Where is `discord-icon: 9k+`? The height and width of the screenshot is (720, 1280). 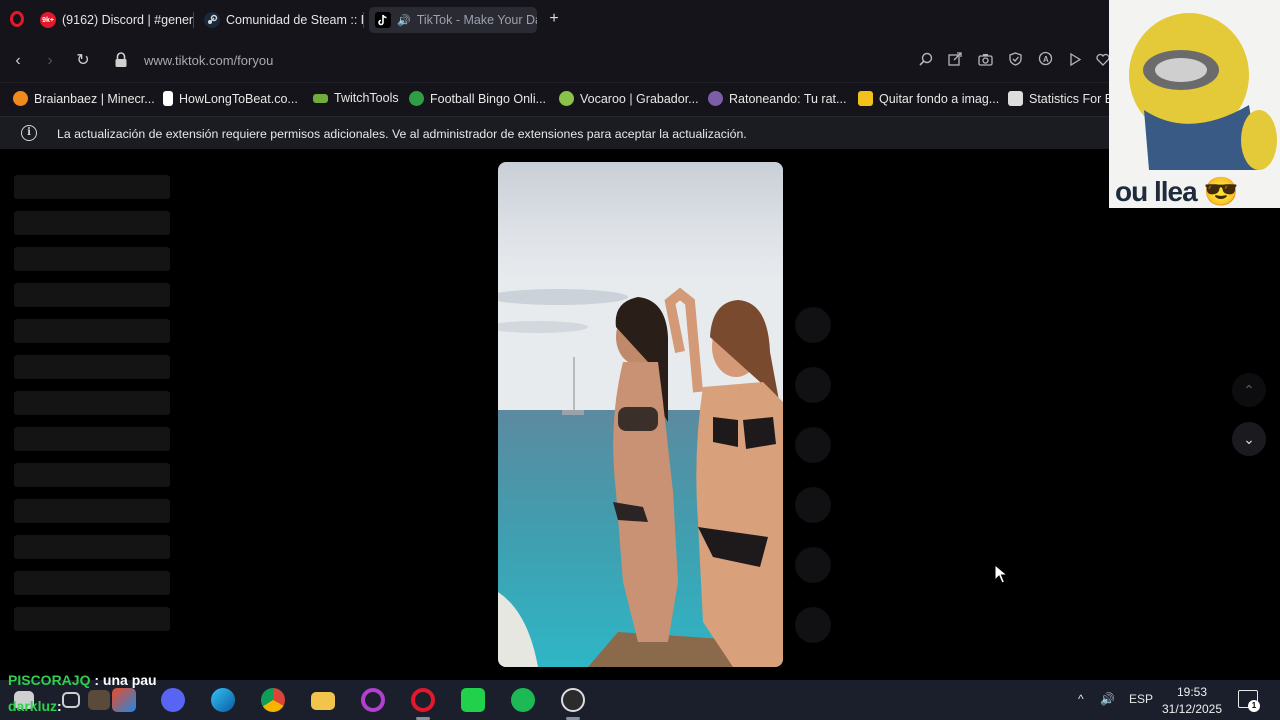 discord-icon: 9k+ is located at coordinates (48, 20).